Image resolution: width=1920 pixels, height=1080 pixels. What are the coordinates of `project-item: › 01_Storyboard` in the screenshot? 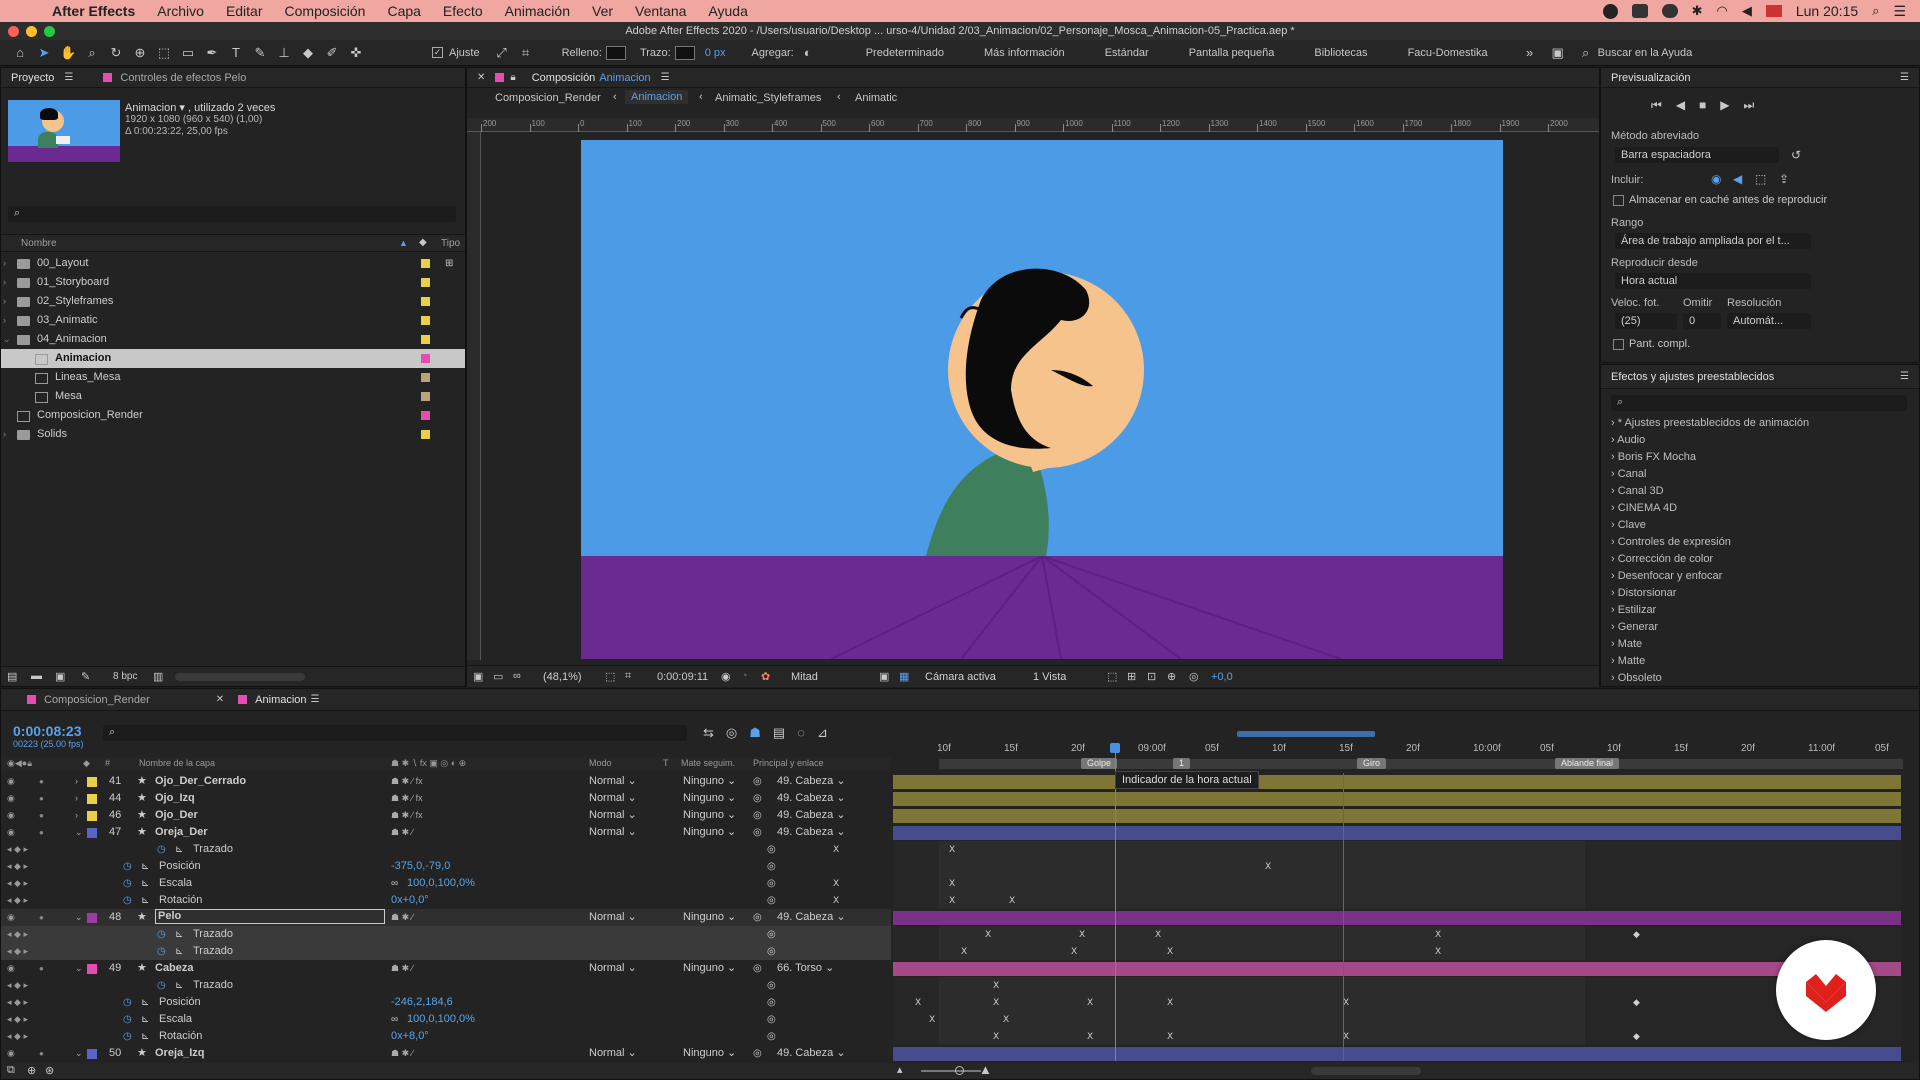 It's located at (233, 282).